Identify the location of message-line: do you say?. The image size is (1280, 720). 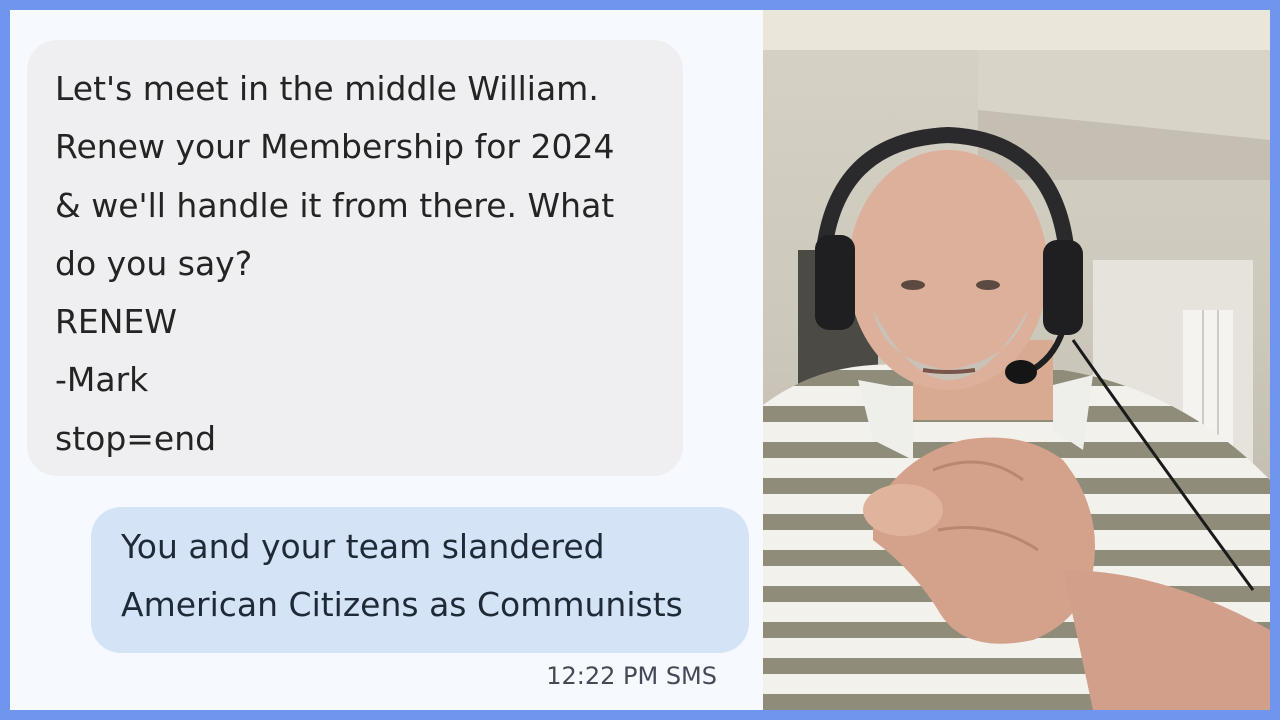
(154, 263).